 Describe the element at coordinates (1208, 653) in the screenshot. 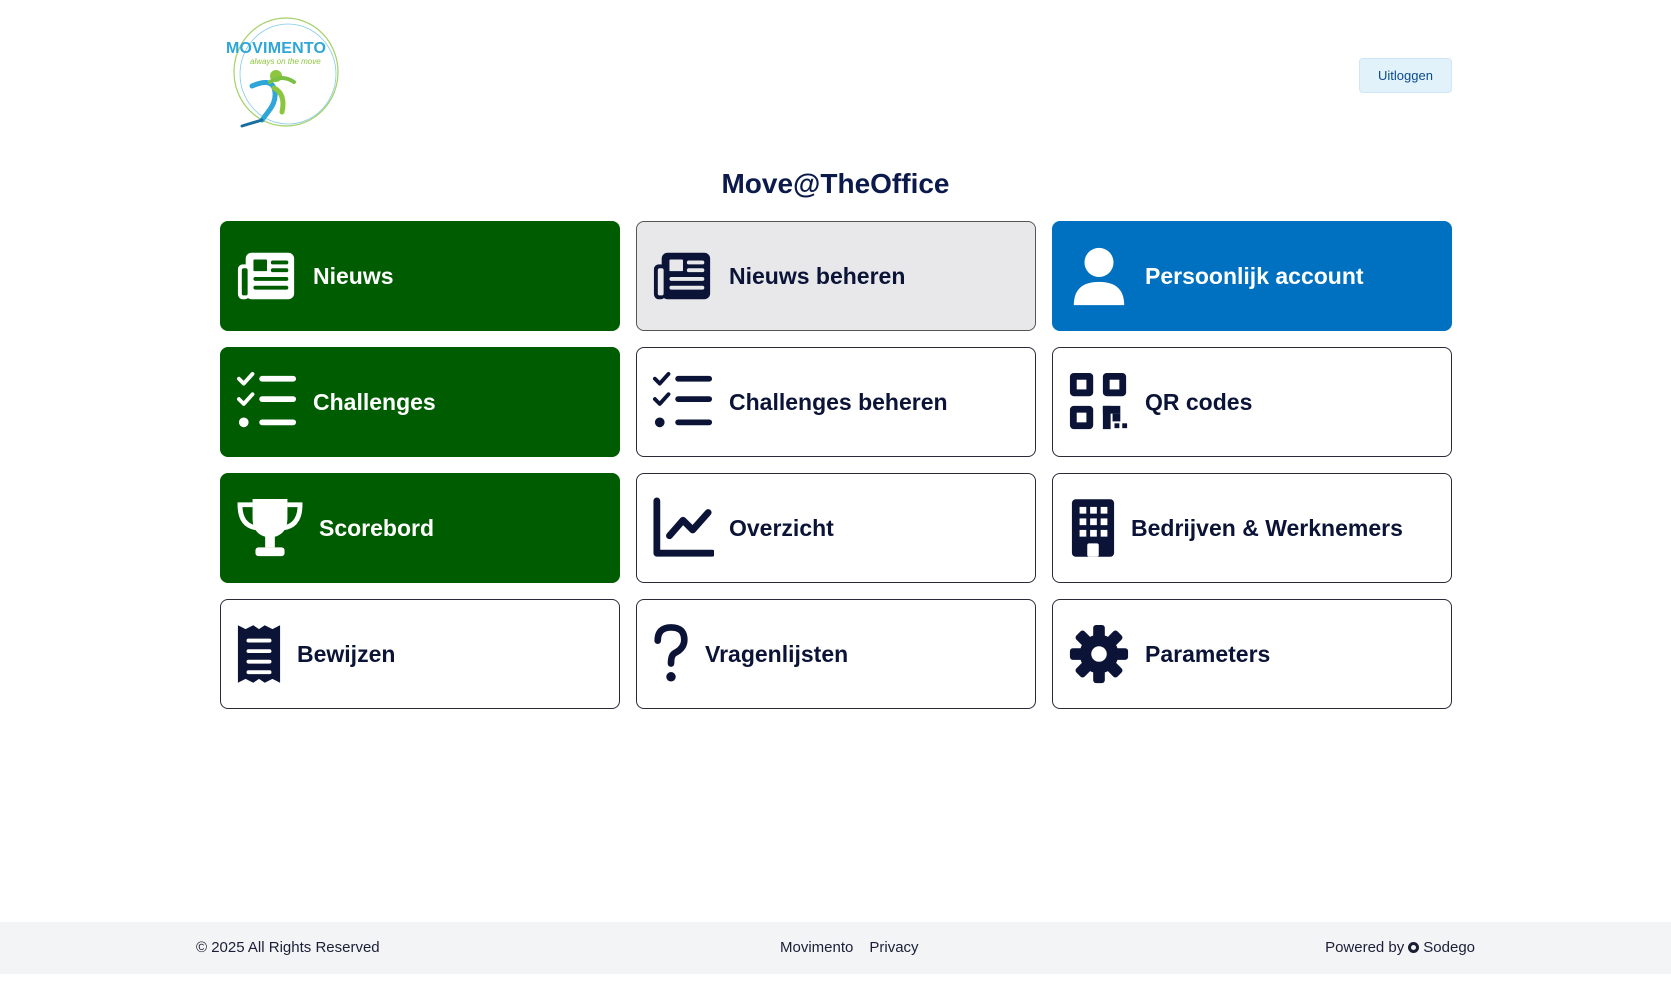

I see `tile-label: Parameters` at that location.